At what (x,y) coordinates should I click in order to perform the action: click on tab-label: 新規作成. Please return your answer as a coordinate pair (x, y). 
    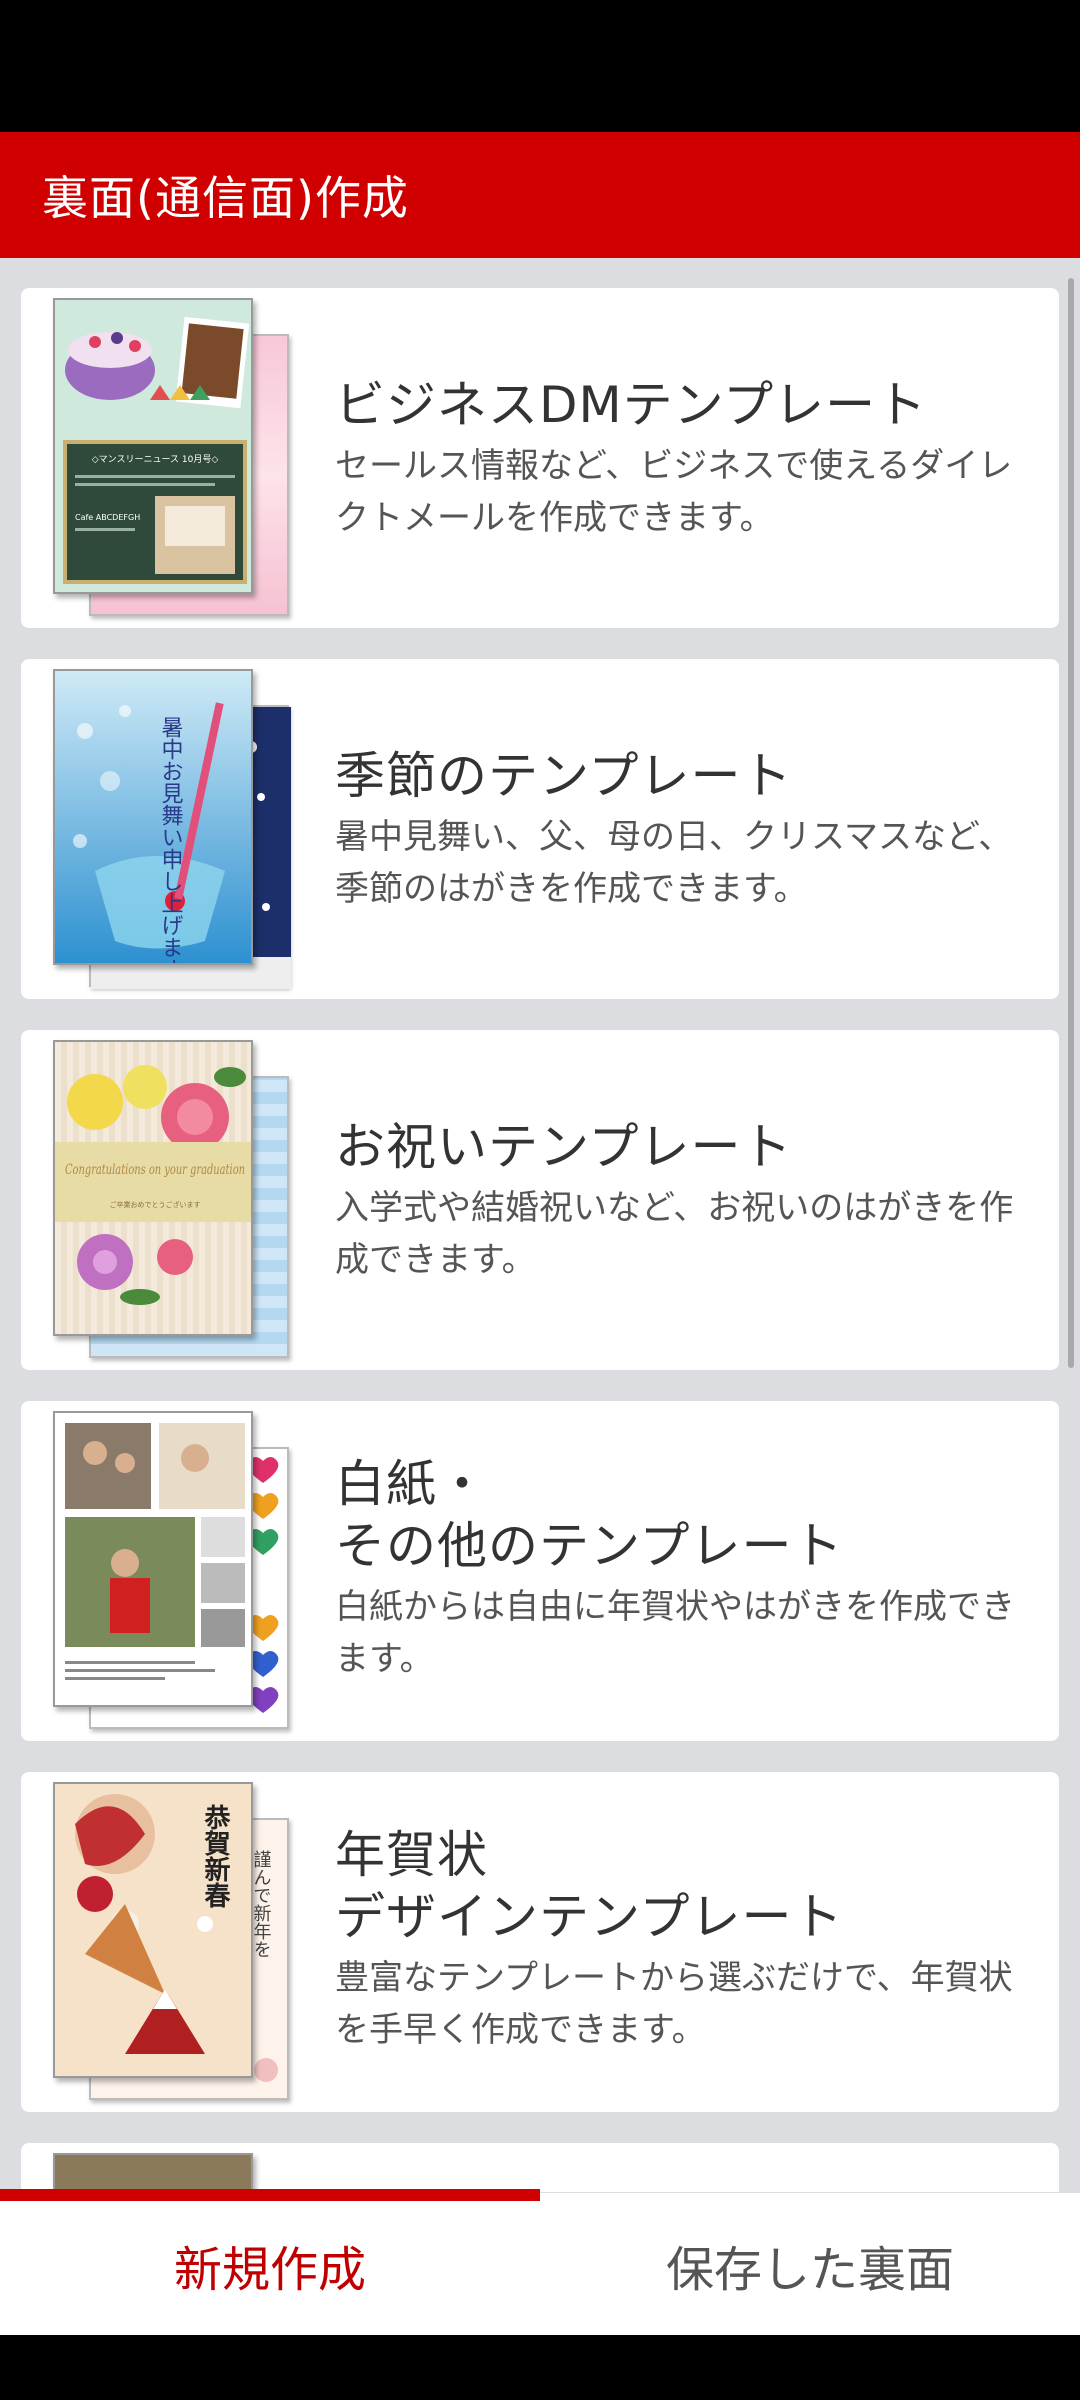
    Looking at the image, I should click on (269, 2269).